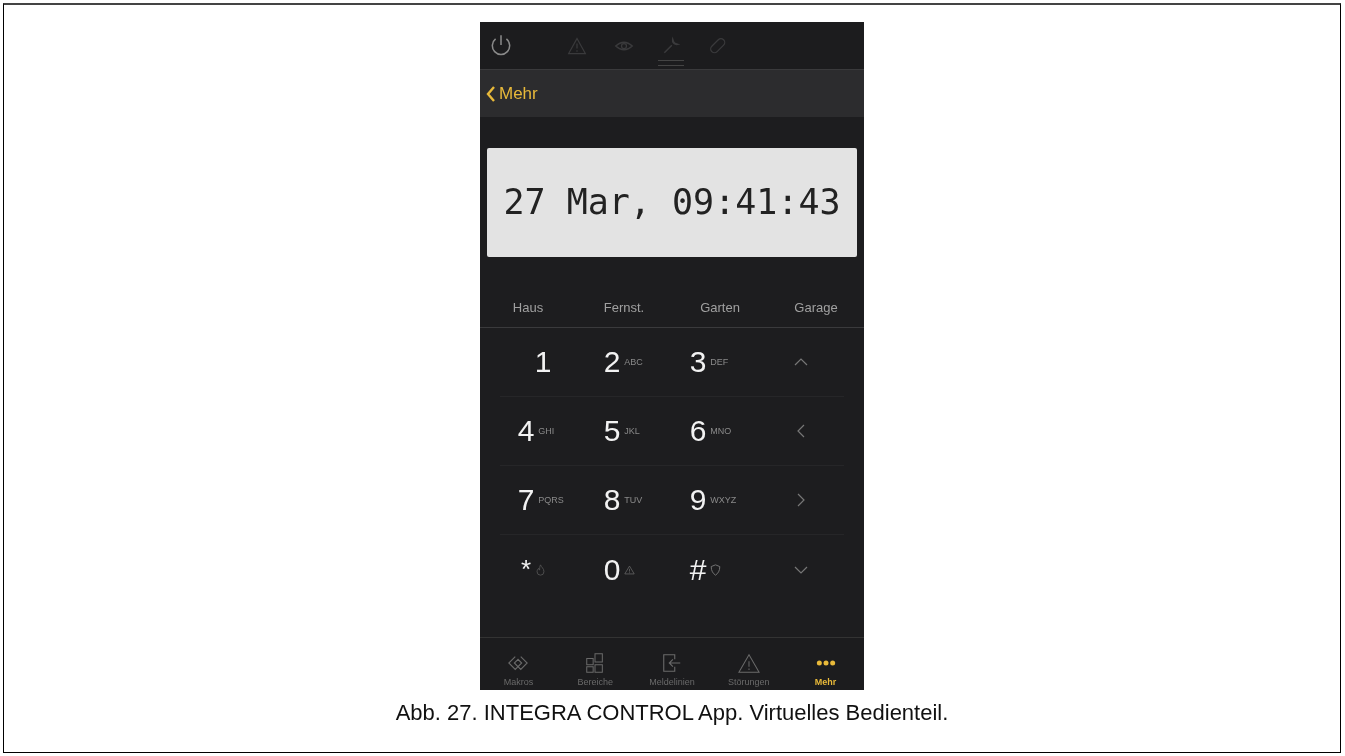  Describe the element at coordinates (672, 713) in the screenshot. I see `figure-caption: Abb. 27. INTEGRA CONTROL App. Virtuelles Bedienteil.` at that location.